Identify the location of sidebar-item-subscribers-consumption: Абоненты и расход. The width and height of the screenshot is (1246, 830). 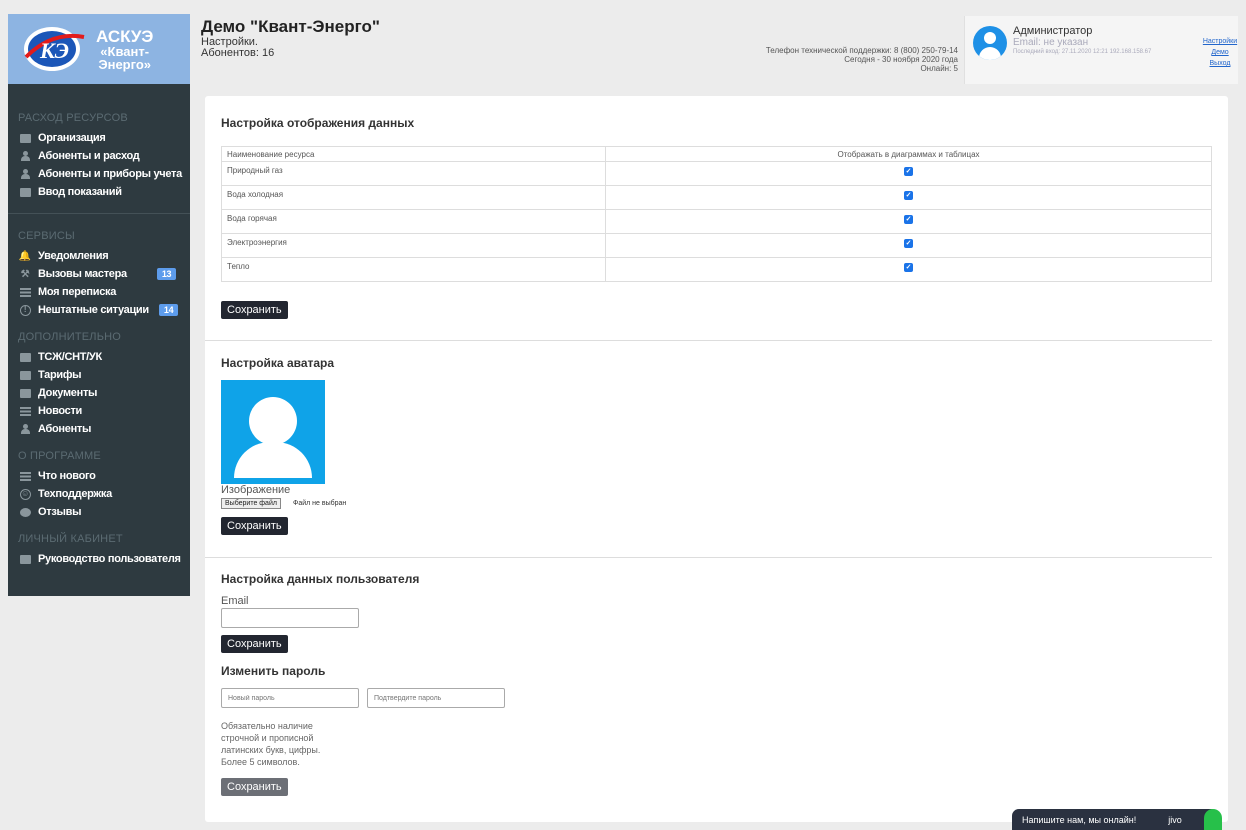
(104, 156).